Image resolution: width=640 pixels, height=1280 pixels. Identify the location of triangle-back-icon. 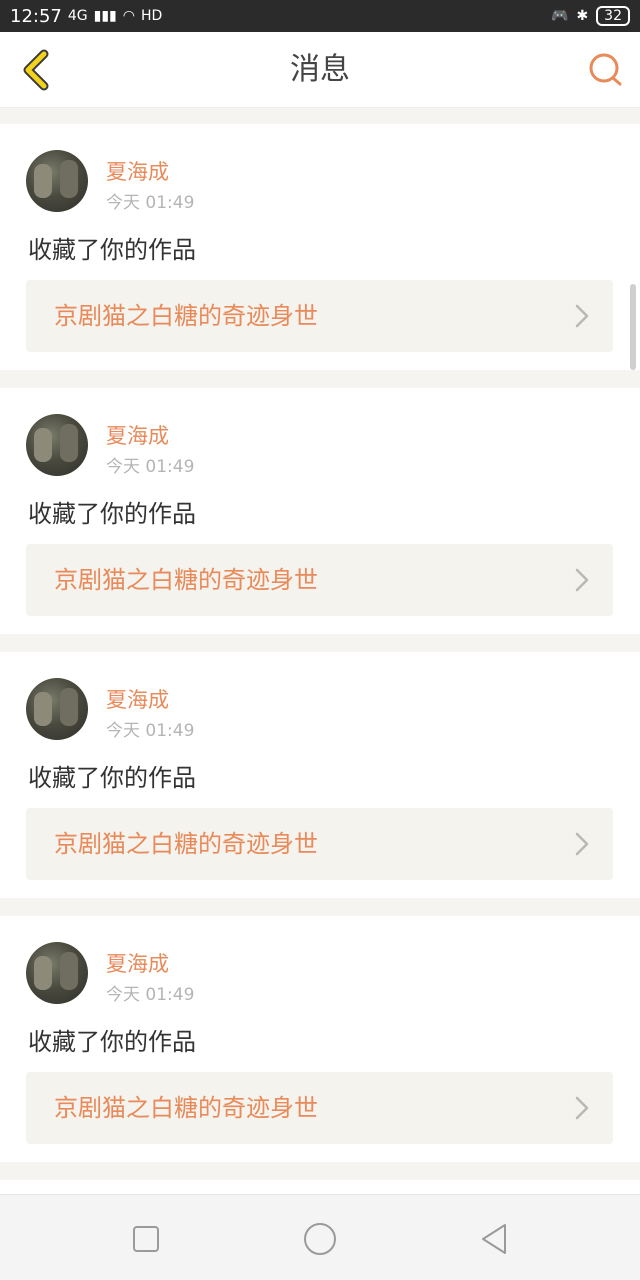
(494, 1239).